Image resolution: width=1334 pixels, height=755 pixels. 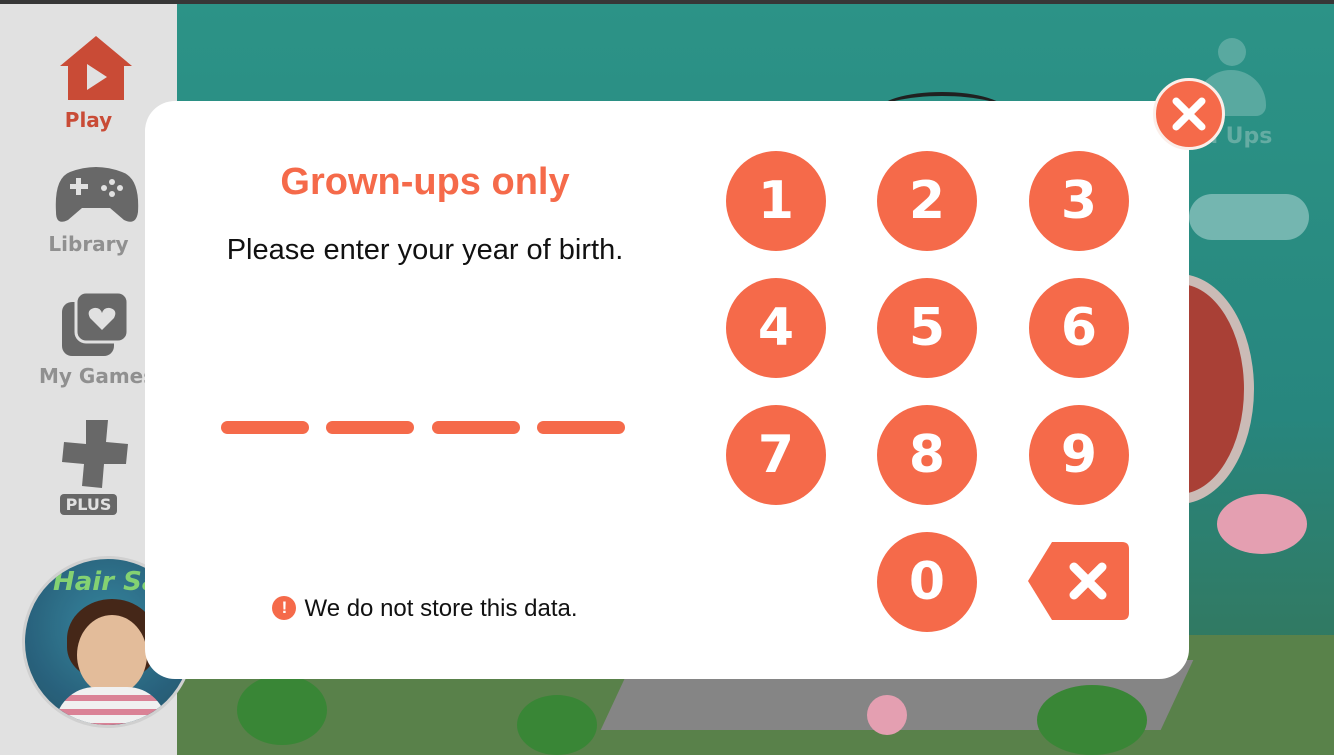 I want to click on backspace-icon, so click(x=1078, y=581).